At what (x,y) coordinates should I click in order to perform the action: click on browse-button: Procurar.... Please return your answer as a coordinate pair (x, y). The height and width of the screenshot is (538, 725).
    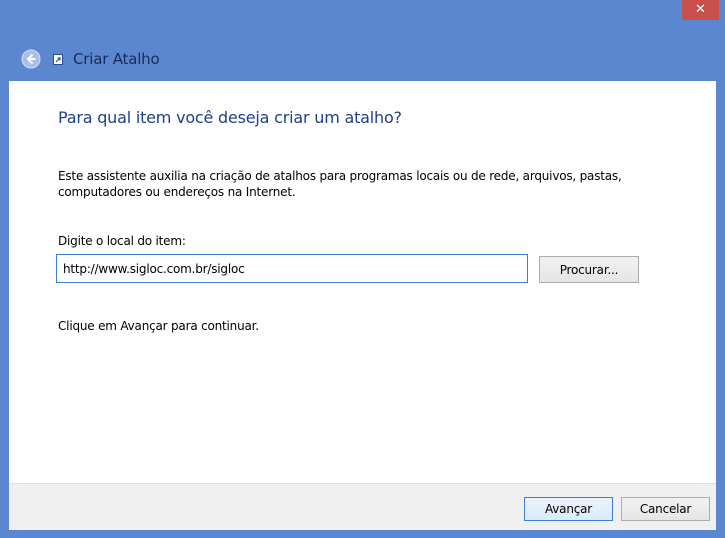
    Looking at the image, I should click on (589, 269).